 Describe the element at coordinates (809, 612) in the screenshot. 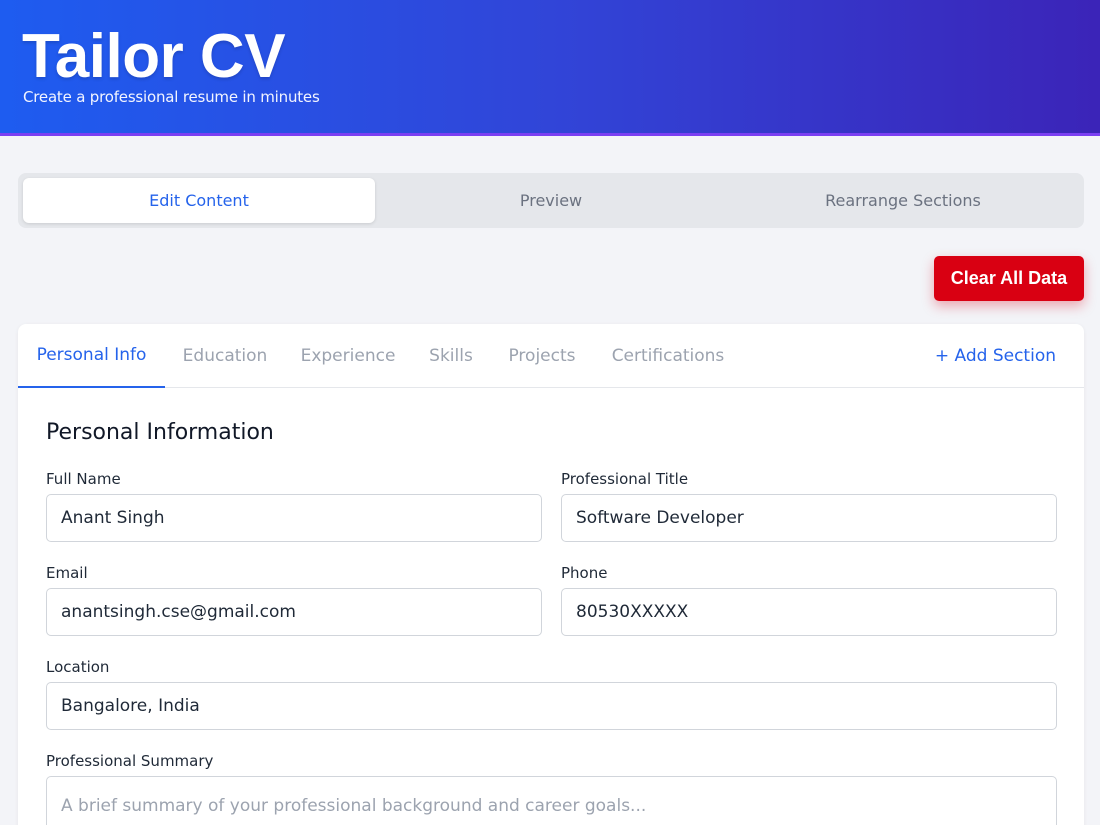

I see `phone-input` at that location.